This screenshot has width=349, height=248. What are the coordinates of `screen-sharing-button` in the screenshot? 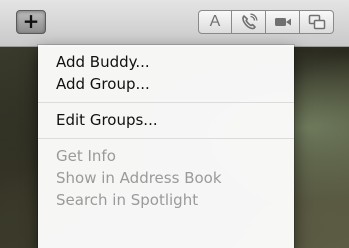 It's located at (317, 22).